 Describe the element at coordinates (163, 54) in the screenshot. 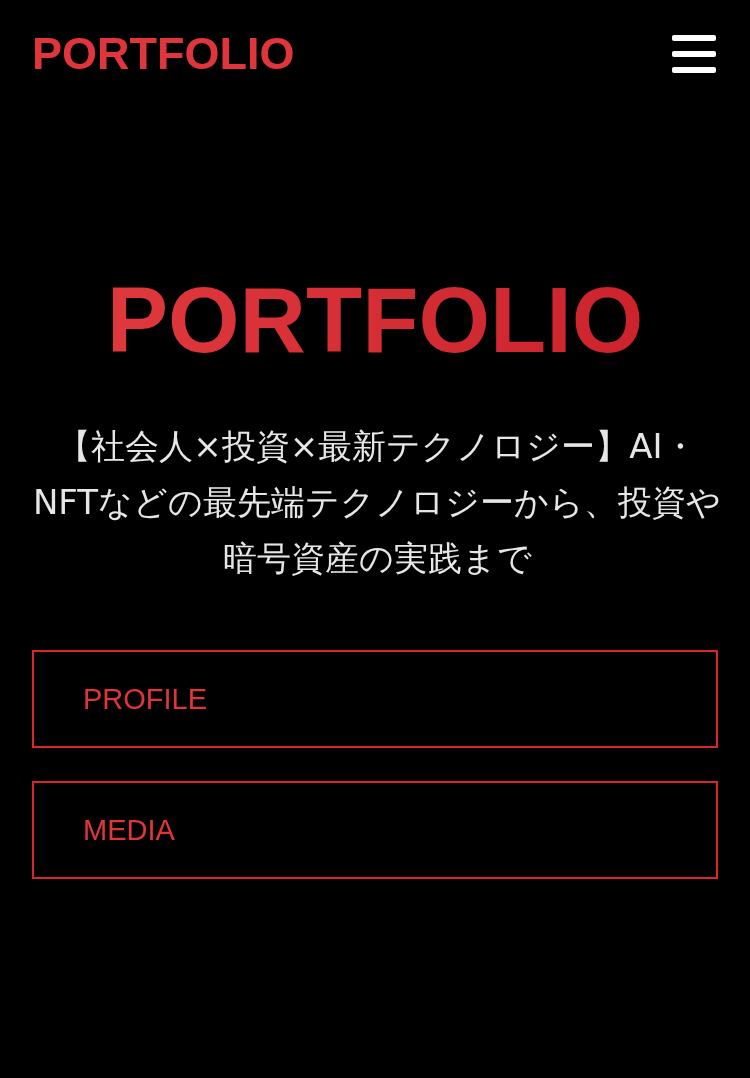

I see `site-logo: PORTFOLIO` at that location.